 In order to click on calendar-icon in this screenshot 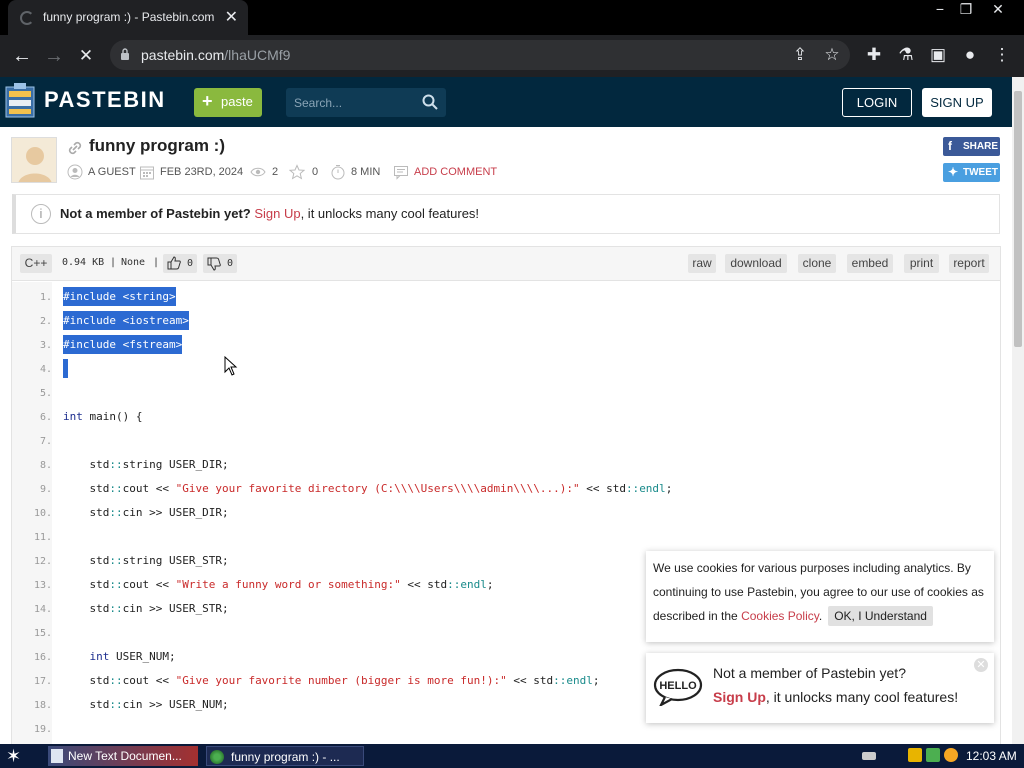, I will do `click(147, 173)`.